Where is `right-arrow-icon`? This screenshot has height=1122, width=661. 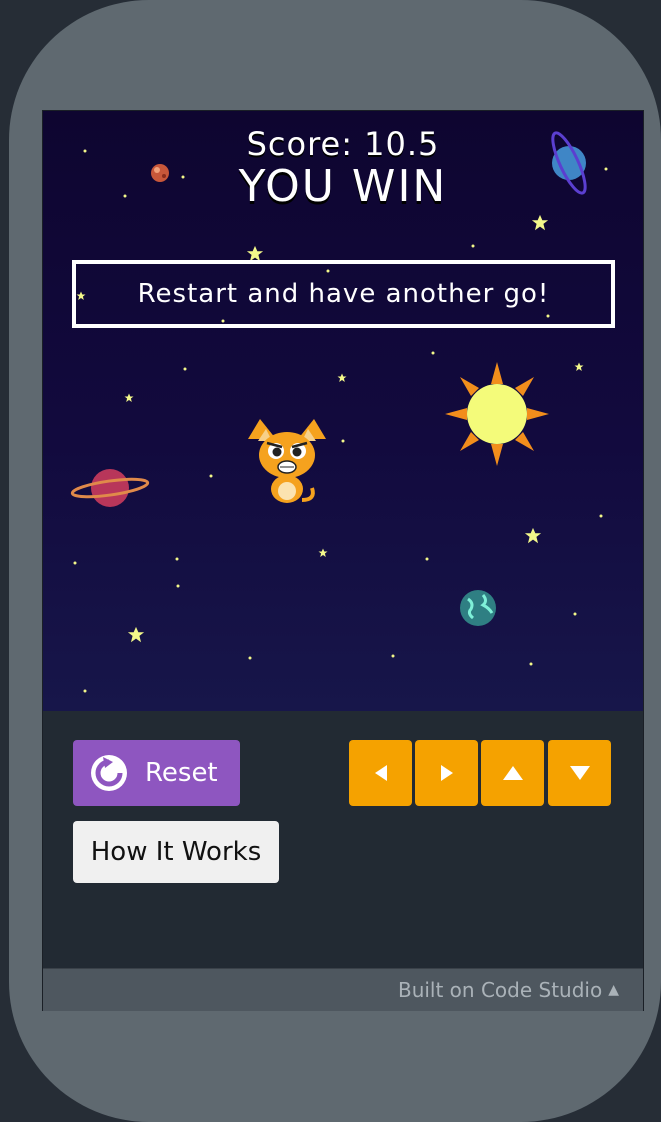 right-arrow-icon is located at coordinates (446, 773).